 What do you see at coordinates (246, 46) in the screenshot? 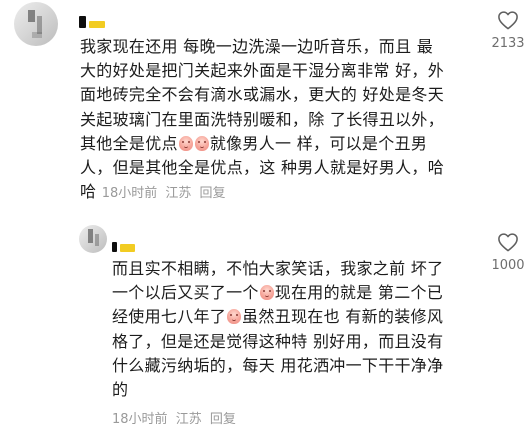
I see `comment-line: 我家现在还用 每晚一边洗澡一边听音乐，而且` at bounding box center [246, 46].